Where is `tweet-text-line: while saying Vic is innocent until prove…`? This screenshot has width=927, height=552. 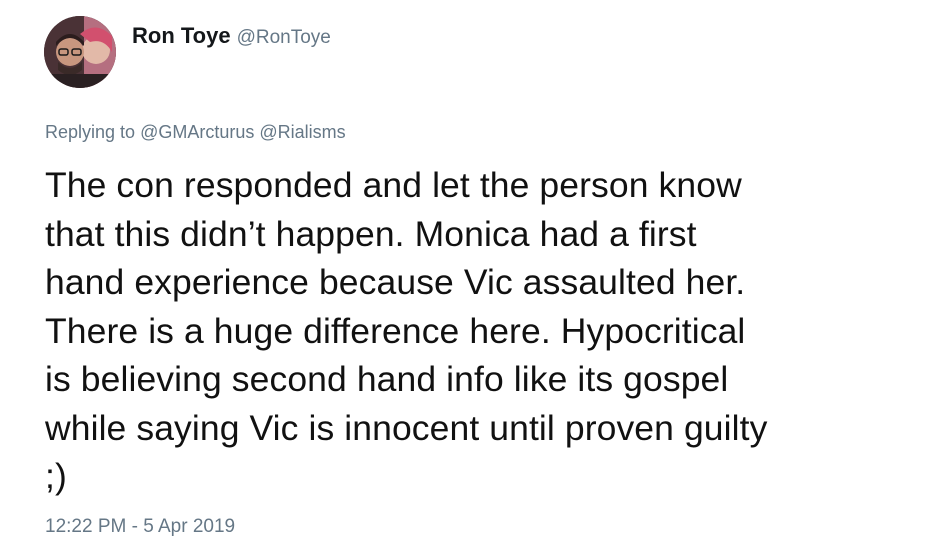 tweet-text-line: while saying Vic is innocent until prove… is located at coordinates (406, 427).